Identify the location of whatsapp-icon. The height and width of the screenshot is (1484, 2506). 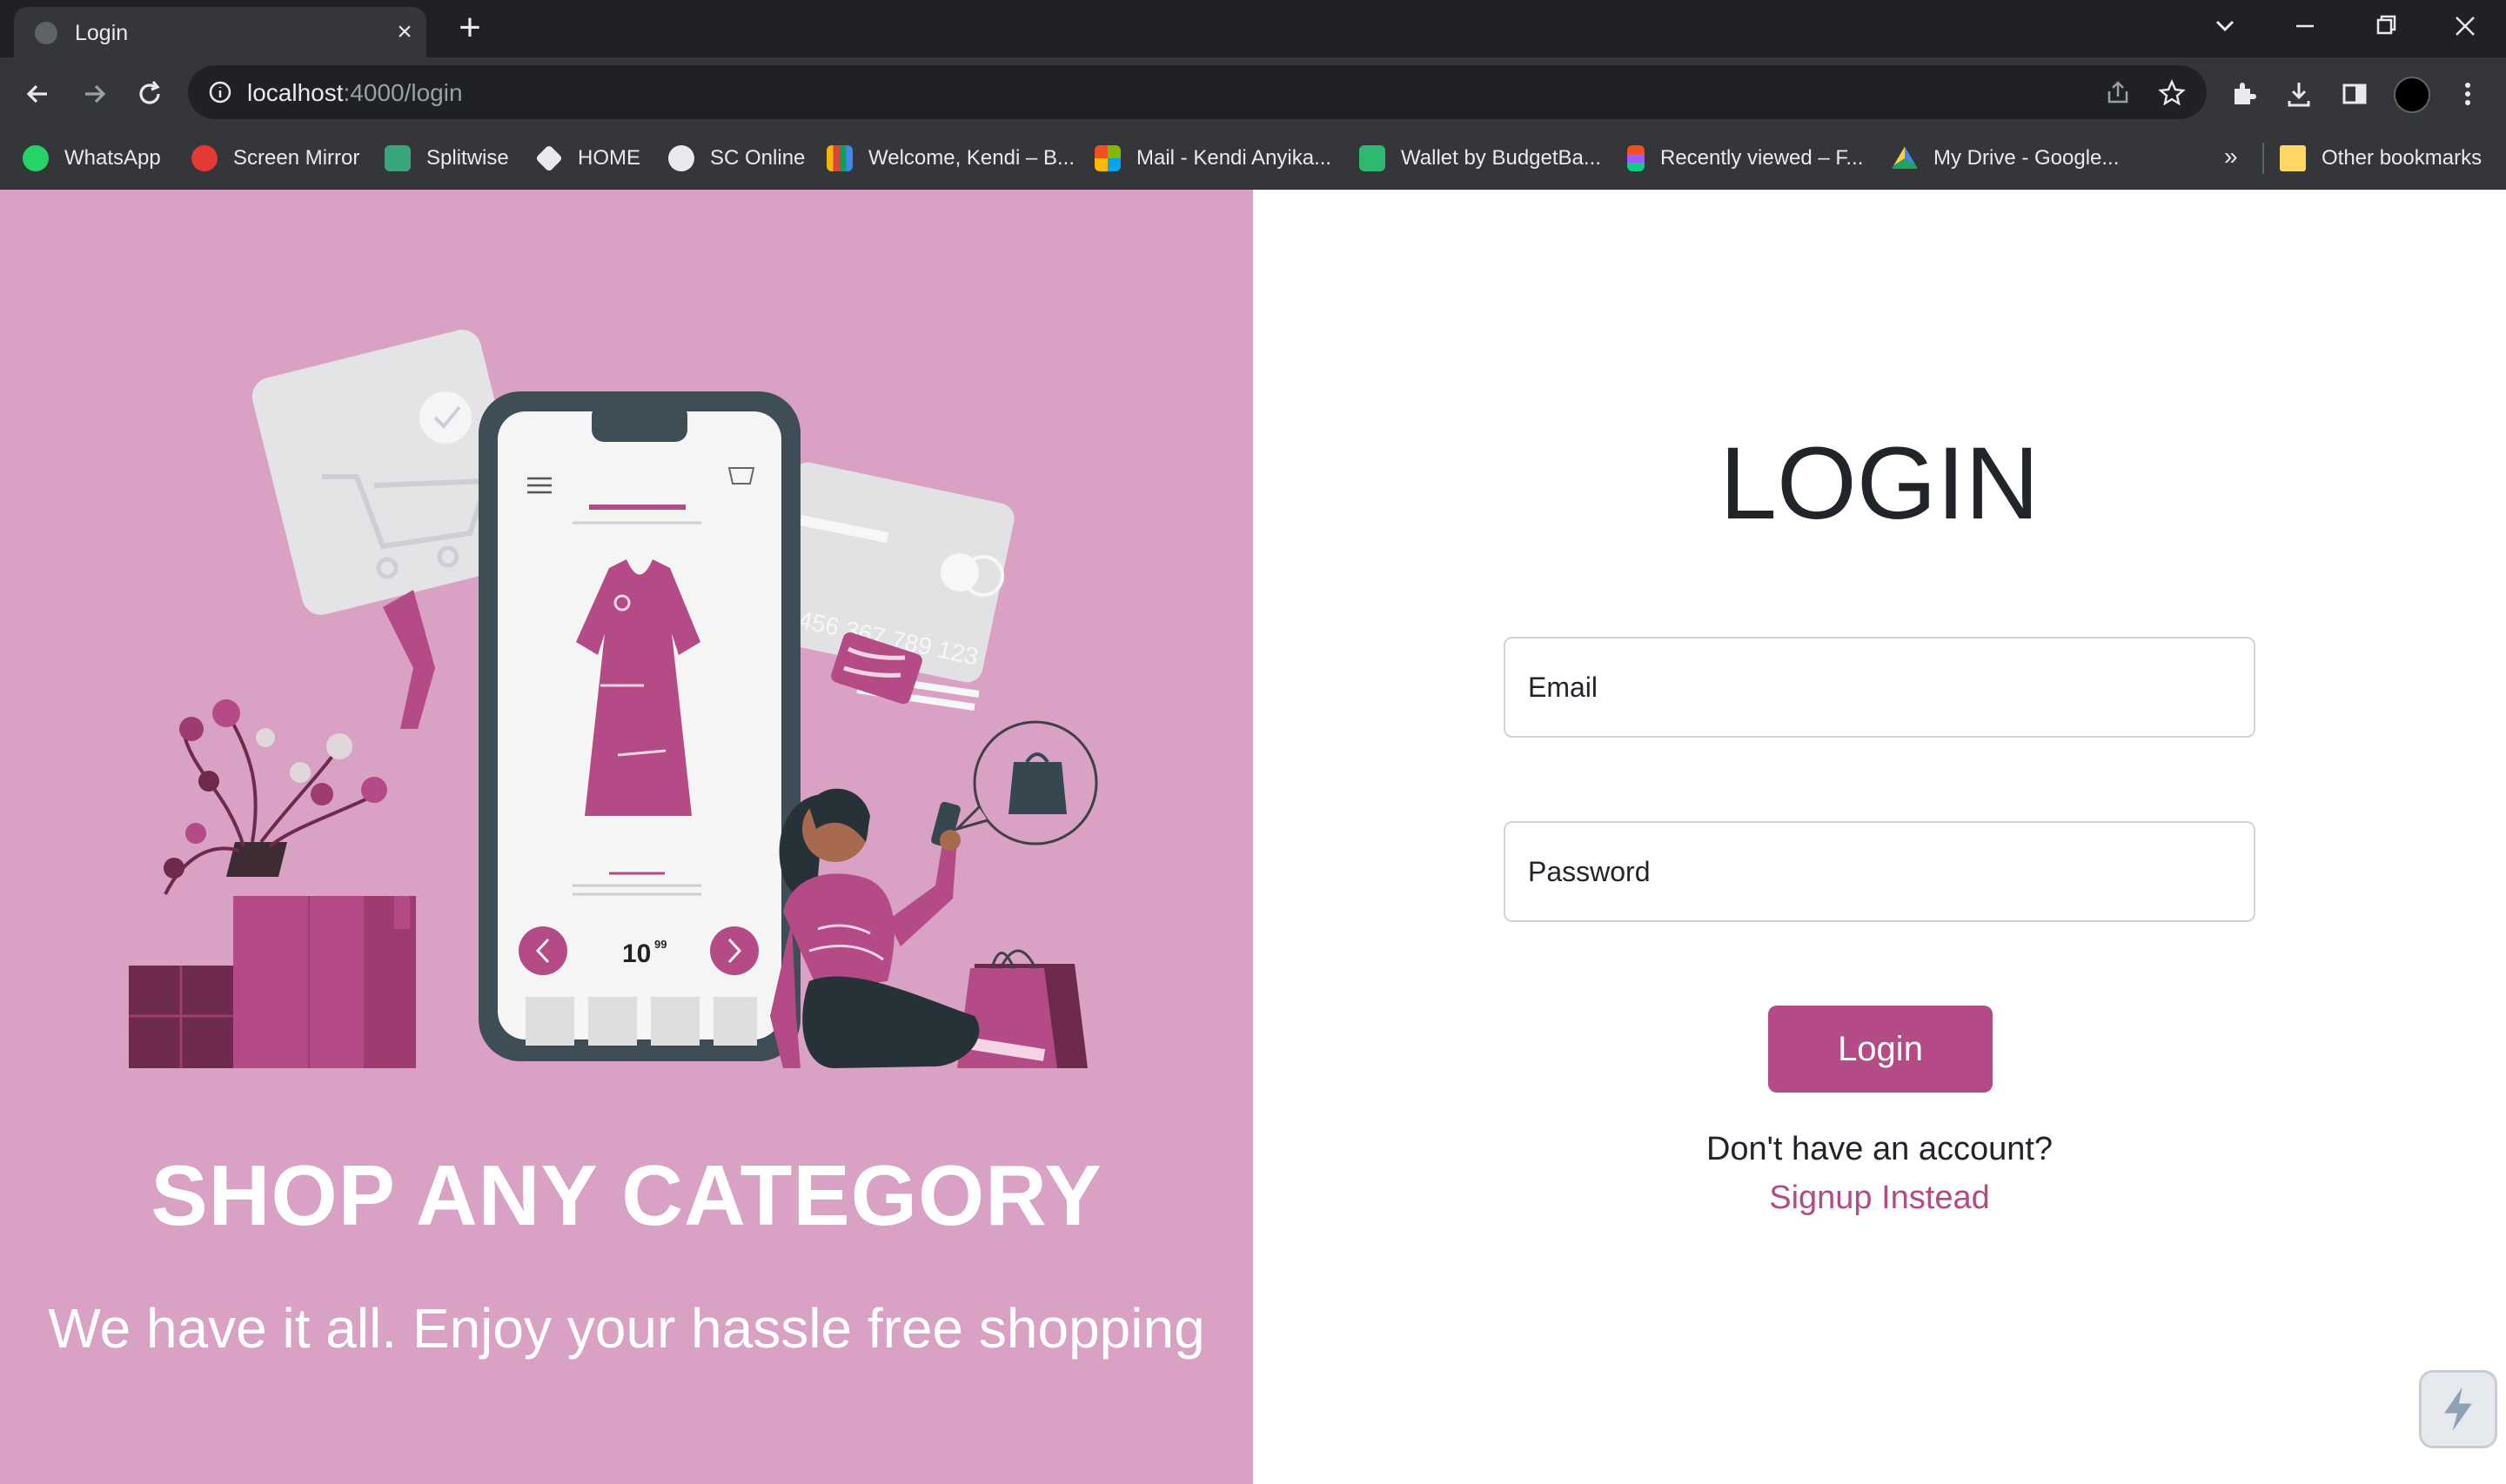
(36, 158).